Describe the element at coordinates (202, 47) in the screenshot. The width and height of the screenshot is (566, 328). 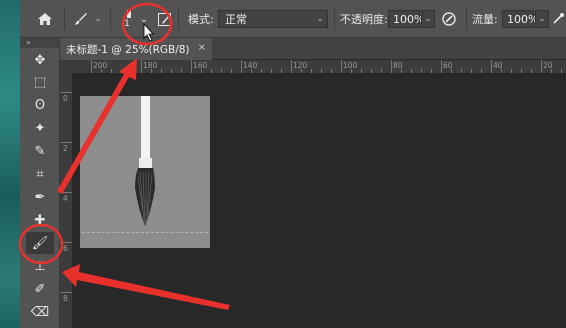
I see `close-icon: ×` at that location.